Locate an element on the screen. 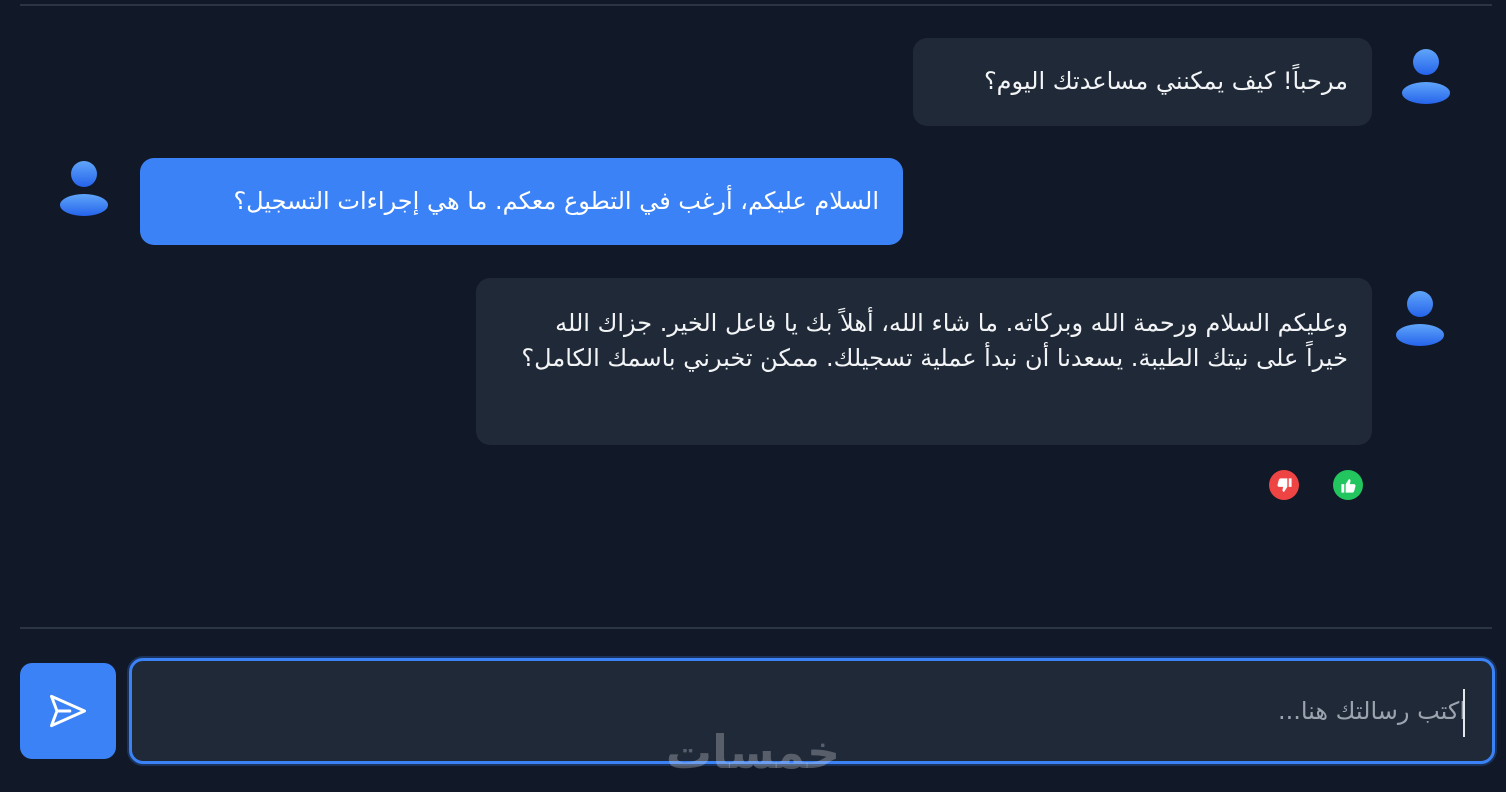 The width and height of the screenshot is (1506, 792). send-button is located at coordinates (68, 711).